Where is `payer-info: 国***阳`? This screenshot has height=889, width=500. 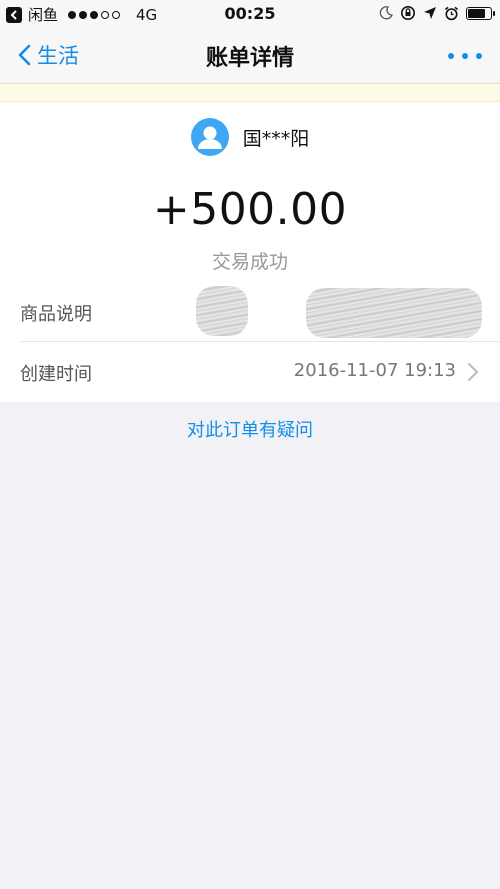 payer-info: 国***阳 is located at coordinates (250, 137).